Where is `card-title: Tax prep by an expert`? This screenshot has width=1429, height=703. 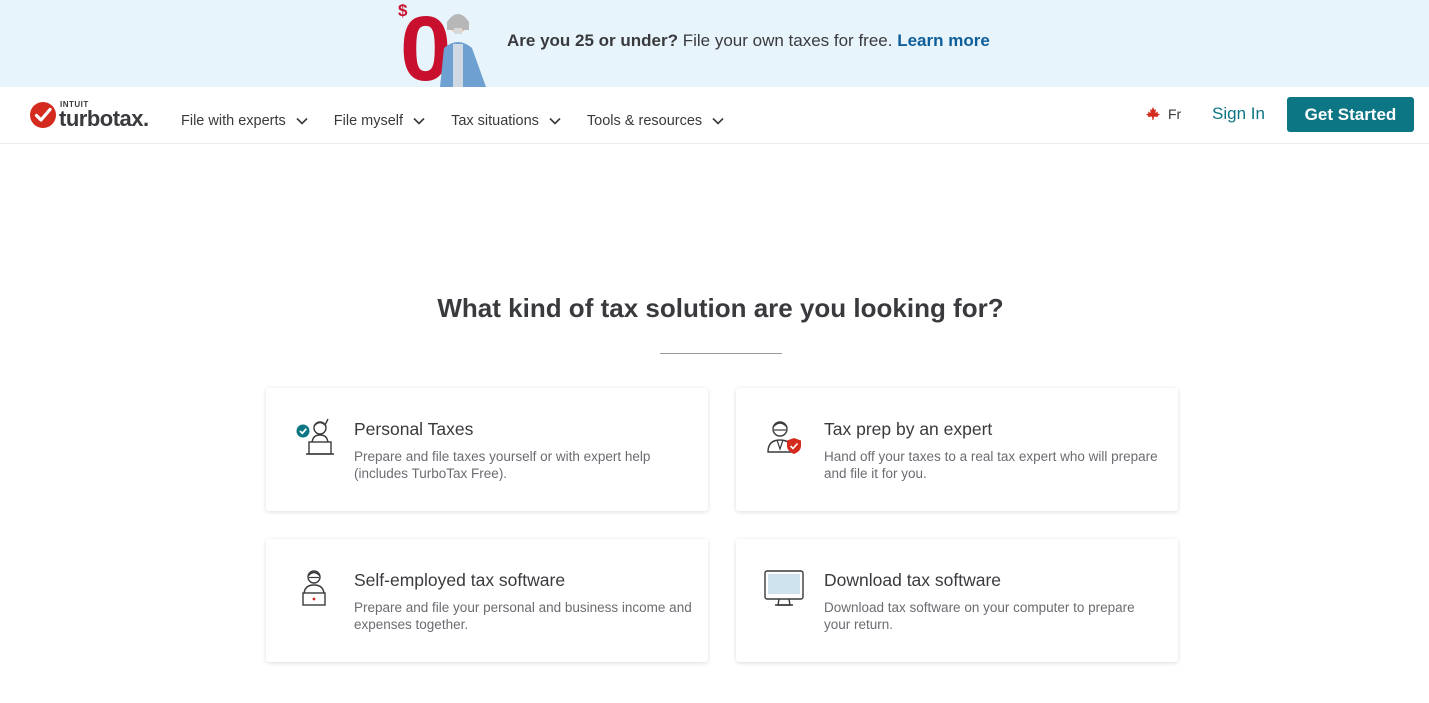 card-title: Tax prep by an expert is located at coordinates (908, 429).